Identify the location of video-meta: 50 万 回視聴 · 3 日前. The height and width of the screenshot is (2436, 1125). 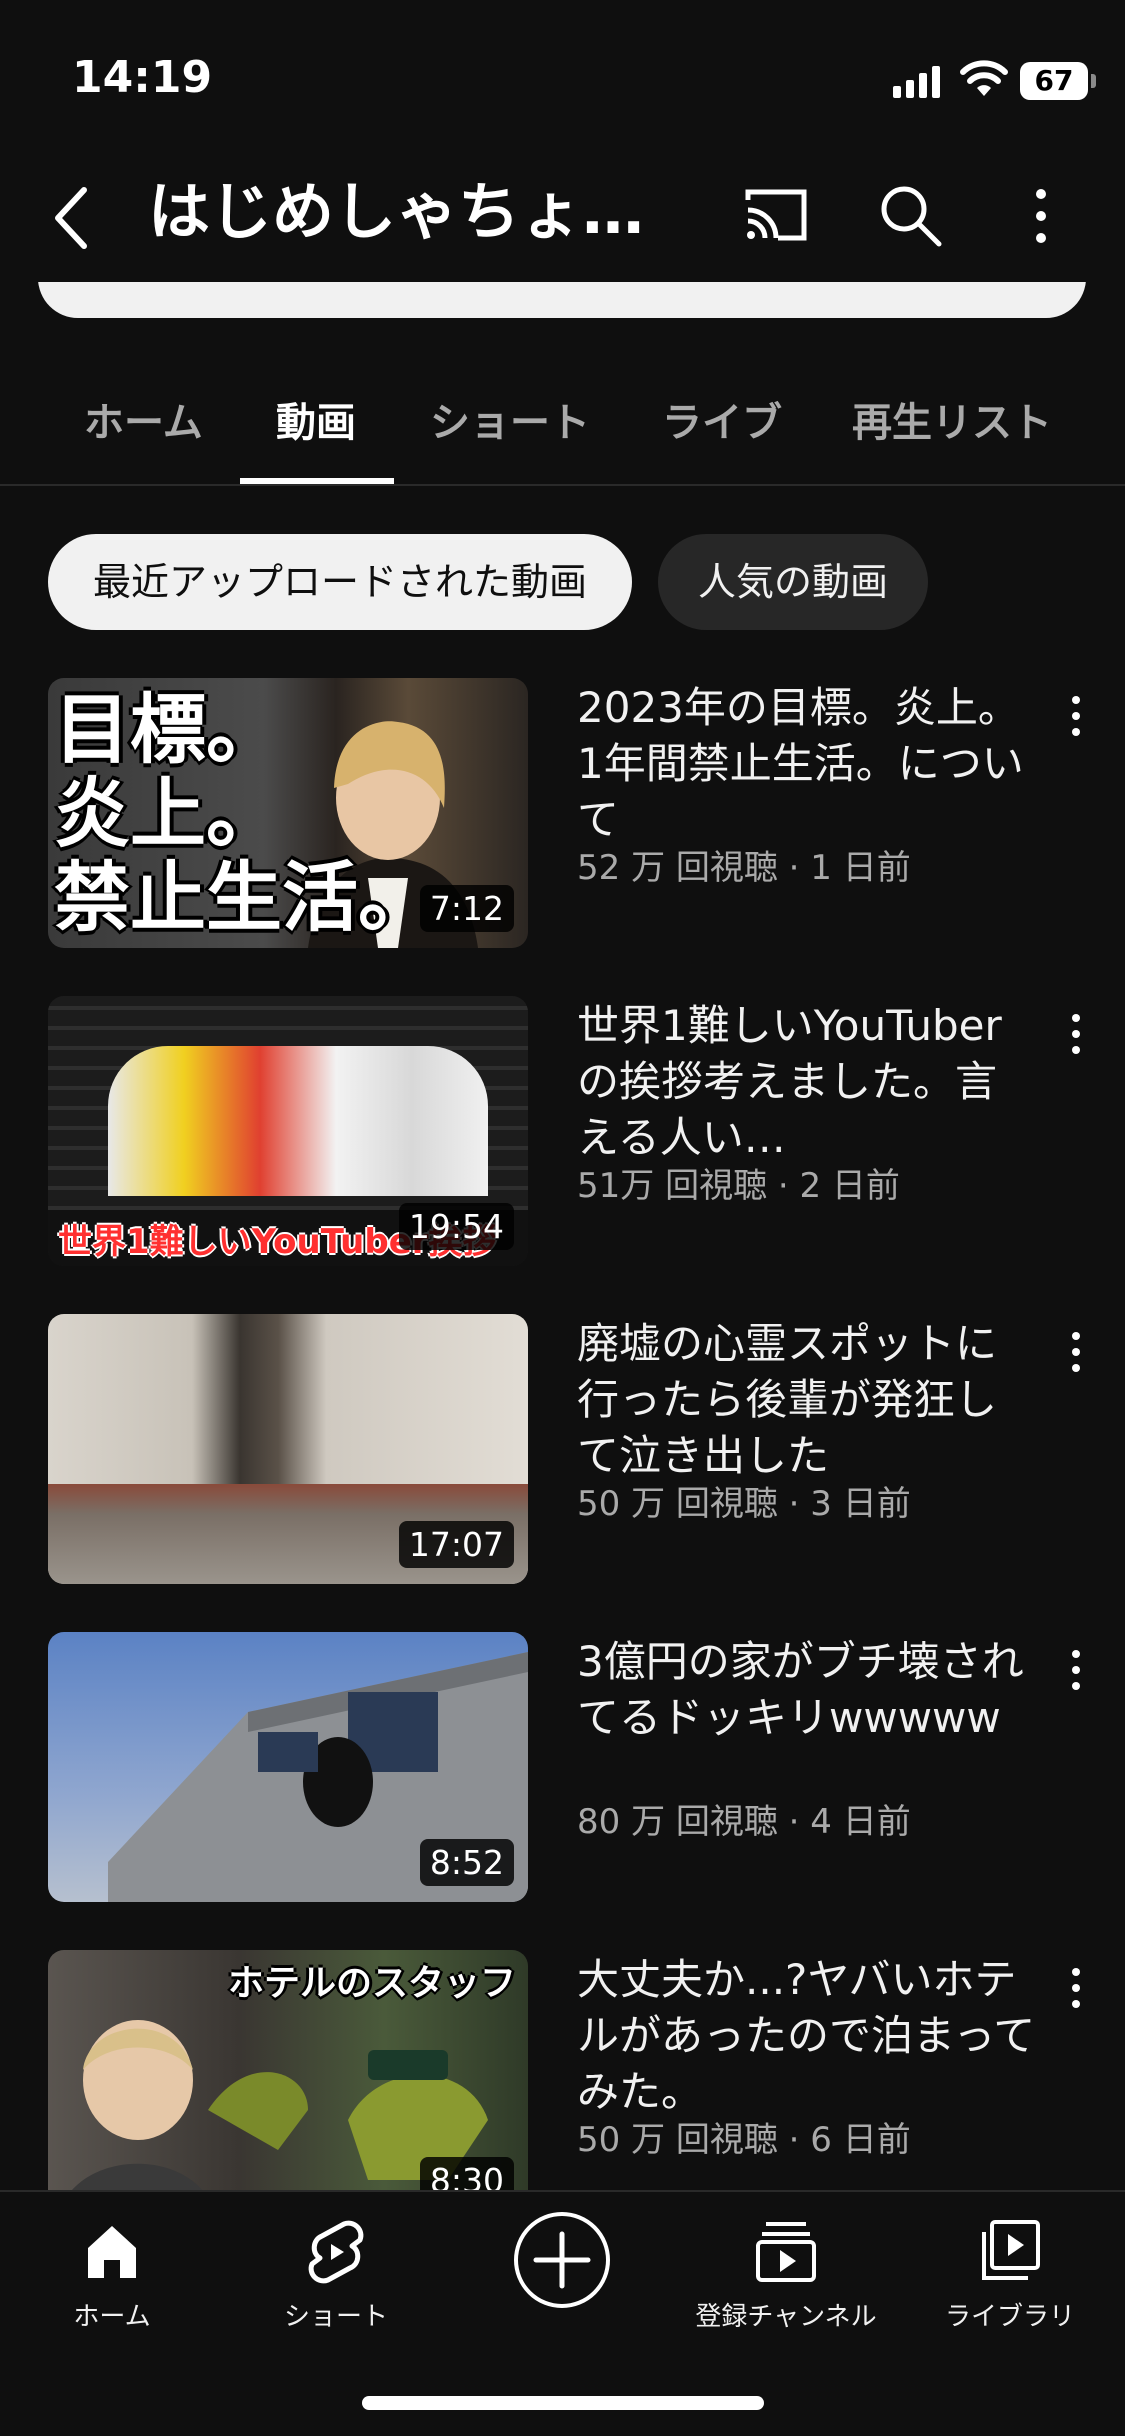
(744, 1504).